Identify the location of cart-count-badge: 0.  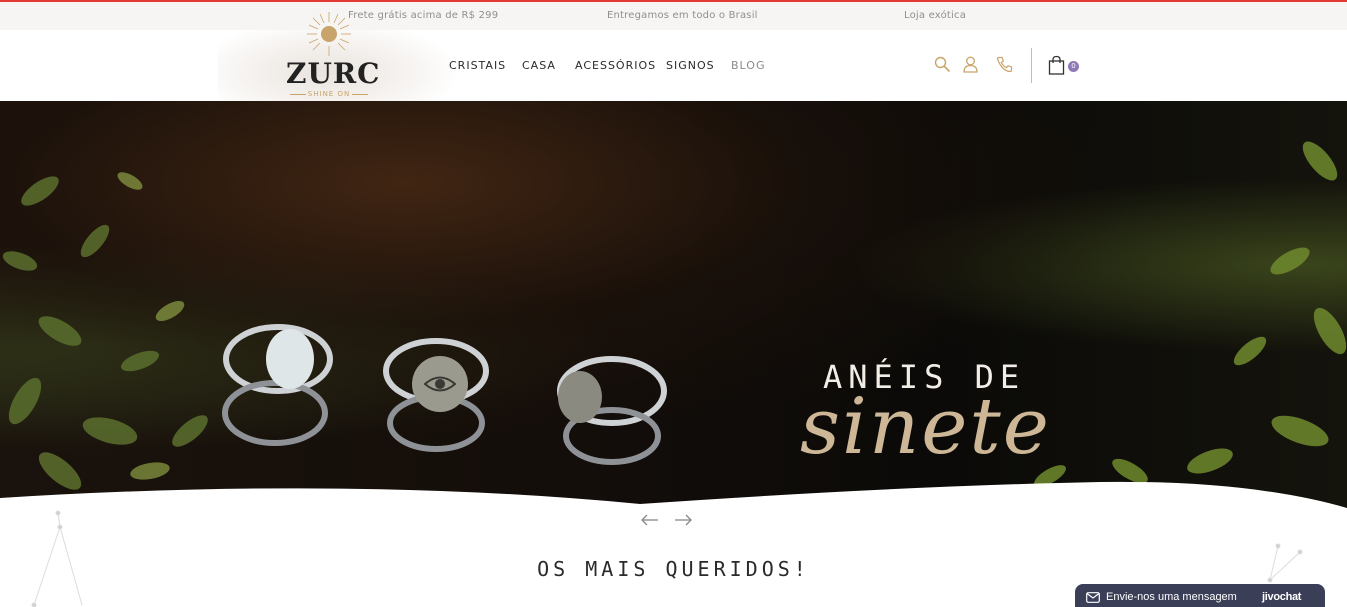
(1073, 66).